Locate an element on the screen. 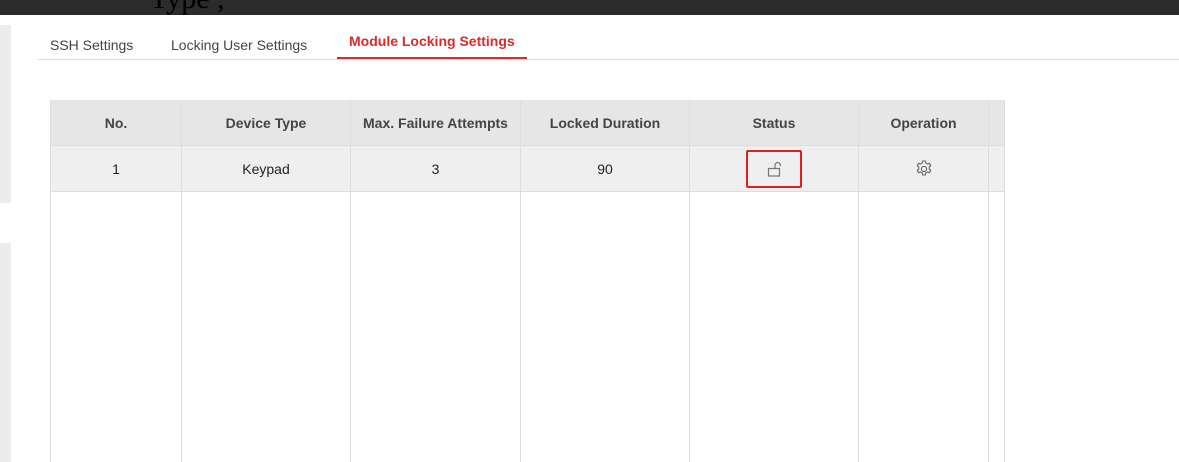 The image size is (1179, 462). cell-status is located at coordinates (774, 168).